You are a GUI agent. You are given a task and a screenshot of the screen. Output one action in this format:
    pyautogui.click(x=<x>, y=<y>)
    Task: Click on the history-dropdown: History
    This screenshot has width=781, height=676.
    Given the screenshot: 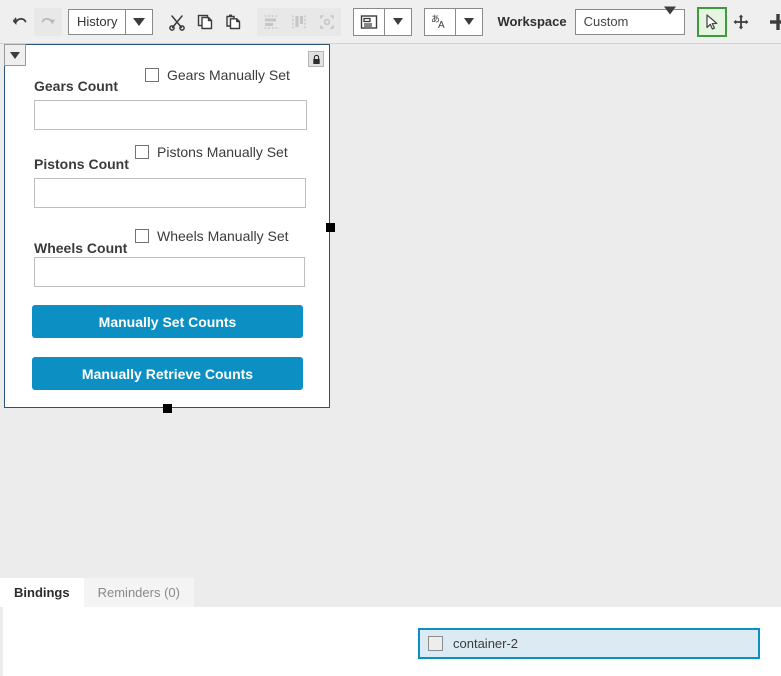 What is the action you would take?
    pyautogui.click(x=111, y=21)
    